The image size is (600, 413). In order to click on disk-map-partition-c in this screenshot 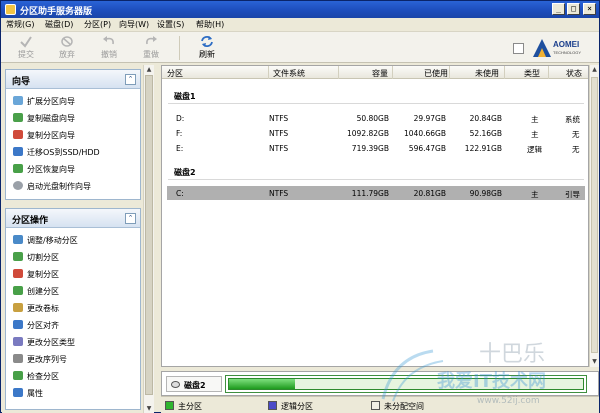, I will do `click(406, 384)`.